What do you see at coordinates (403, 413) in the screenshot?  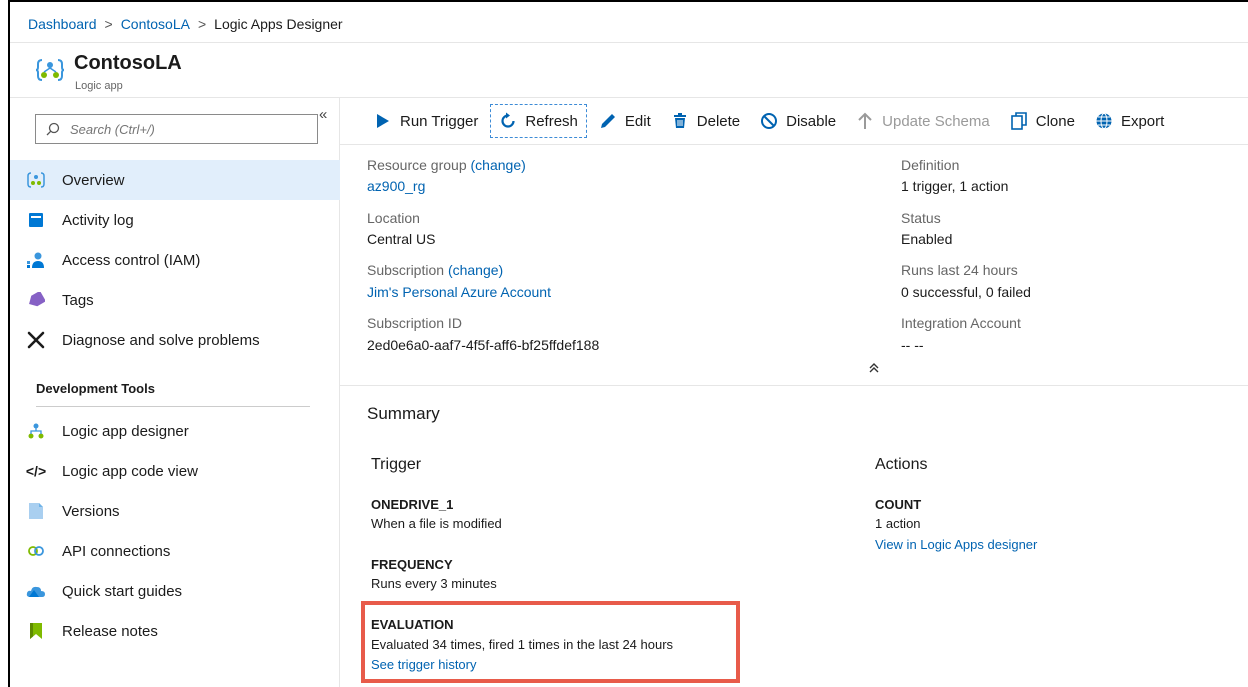 I see `summary-title: Summary` at bounding box center [403, 413].